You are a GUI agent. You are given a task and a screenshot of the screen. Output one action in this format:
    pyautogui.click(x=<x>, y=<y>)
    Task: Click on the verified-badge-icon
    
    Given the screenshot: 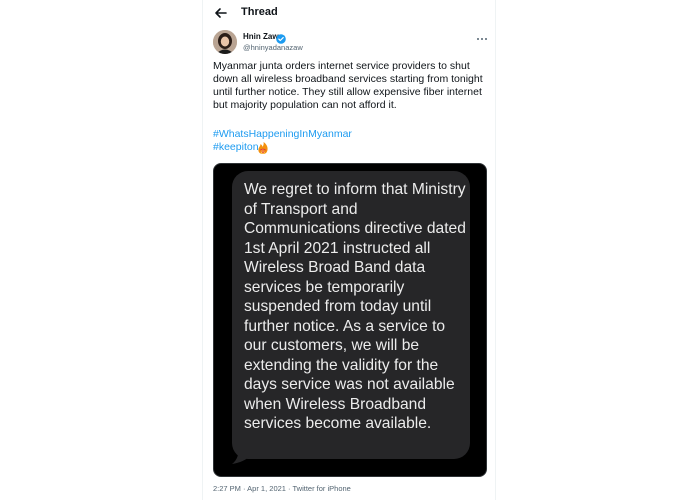 What is the action you would take?
    pyautogui.click(x=281, y=37)
    